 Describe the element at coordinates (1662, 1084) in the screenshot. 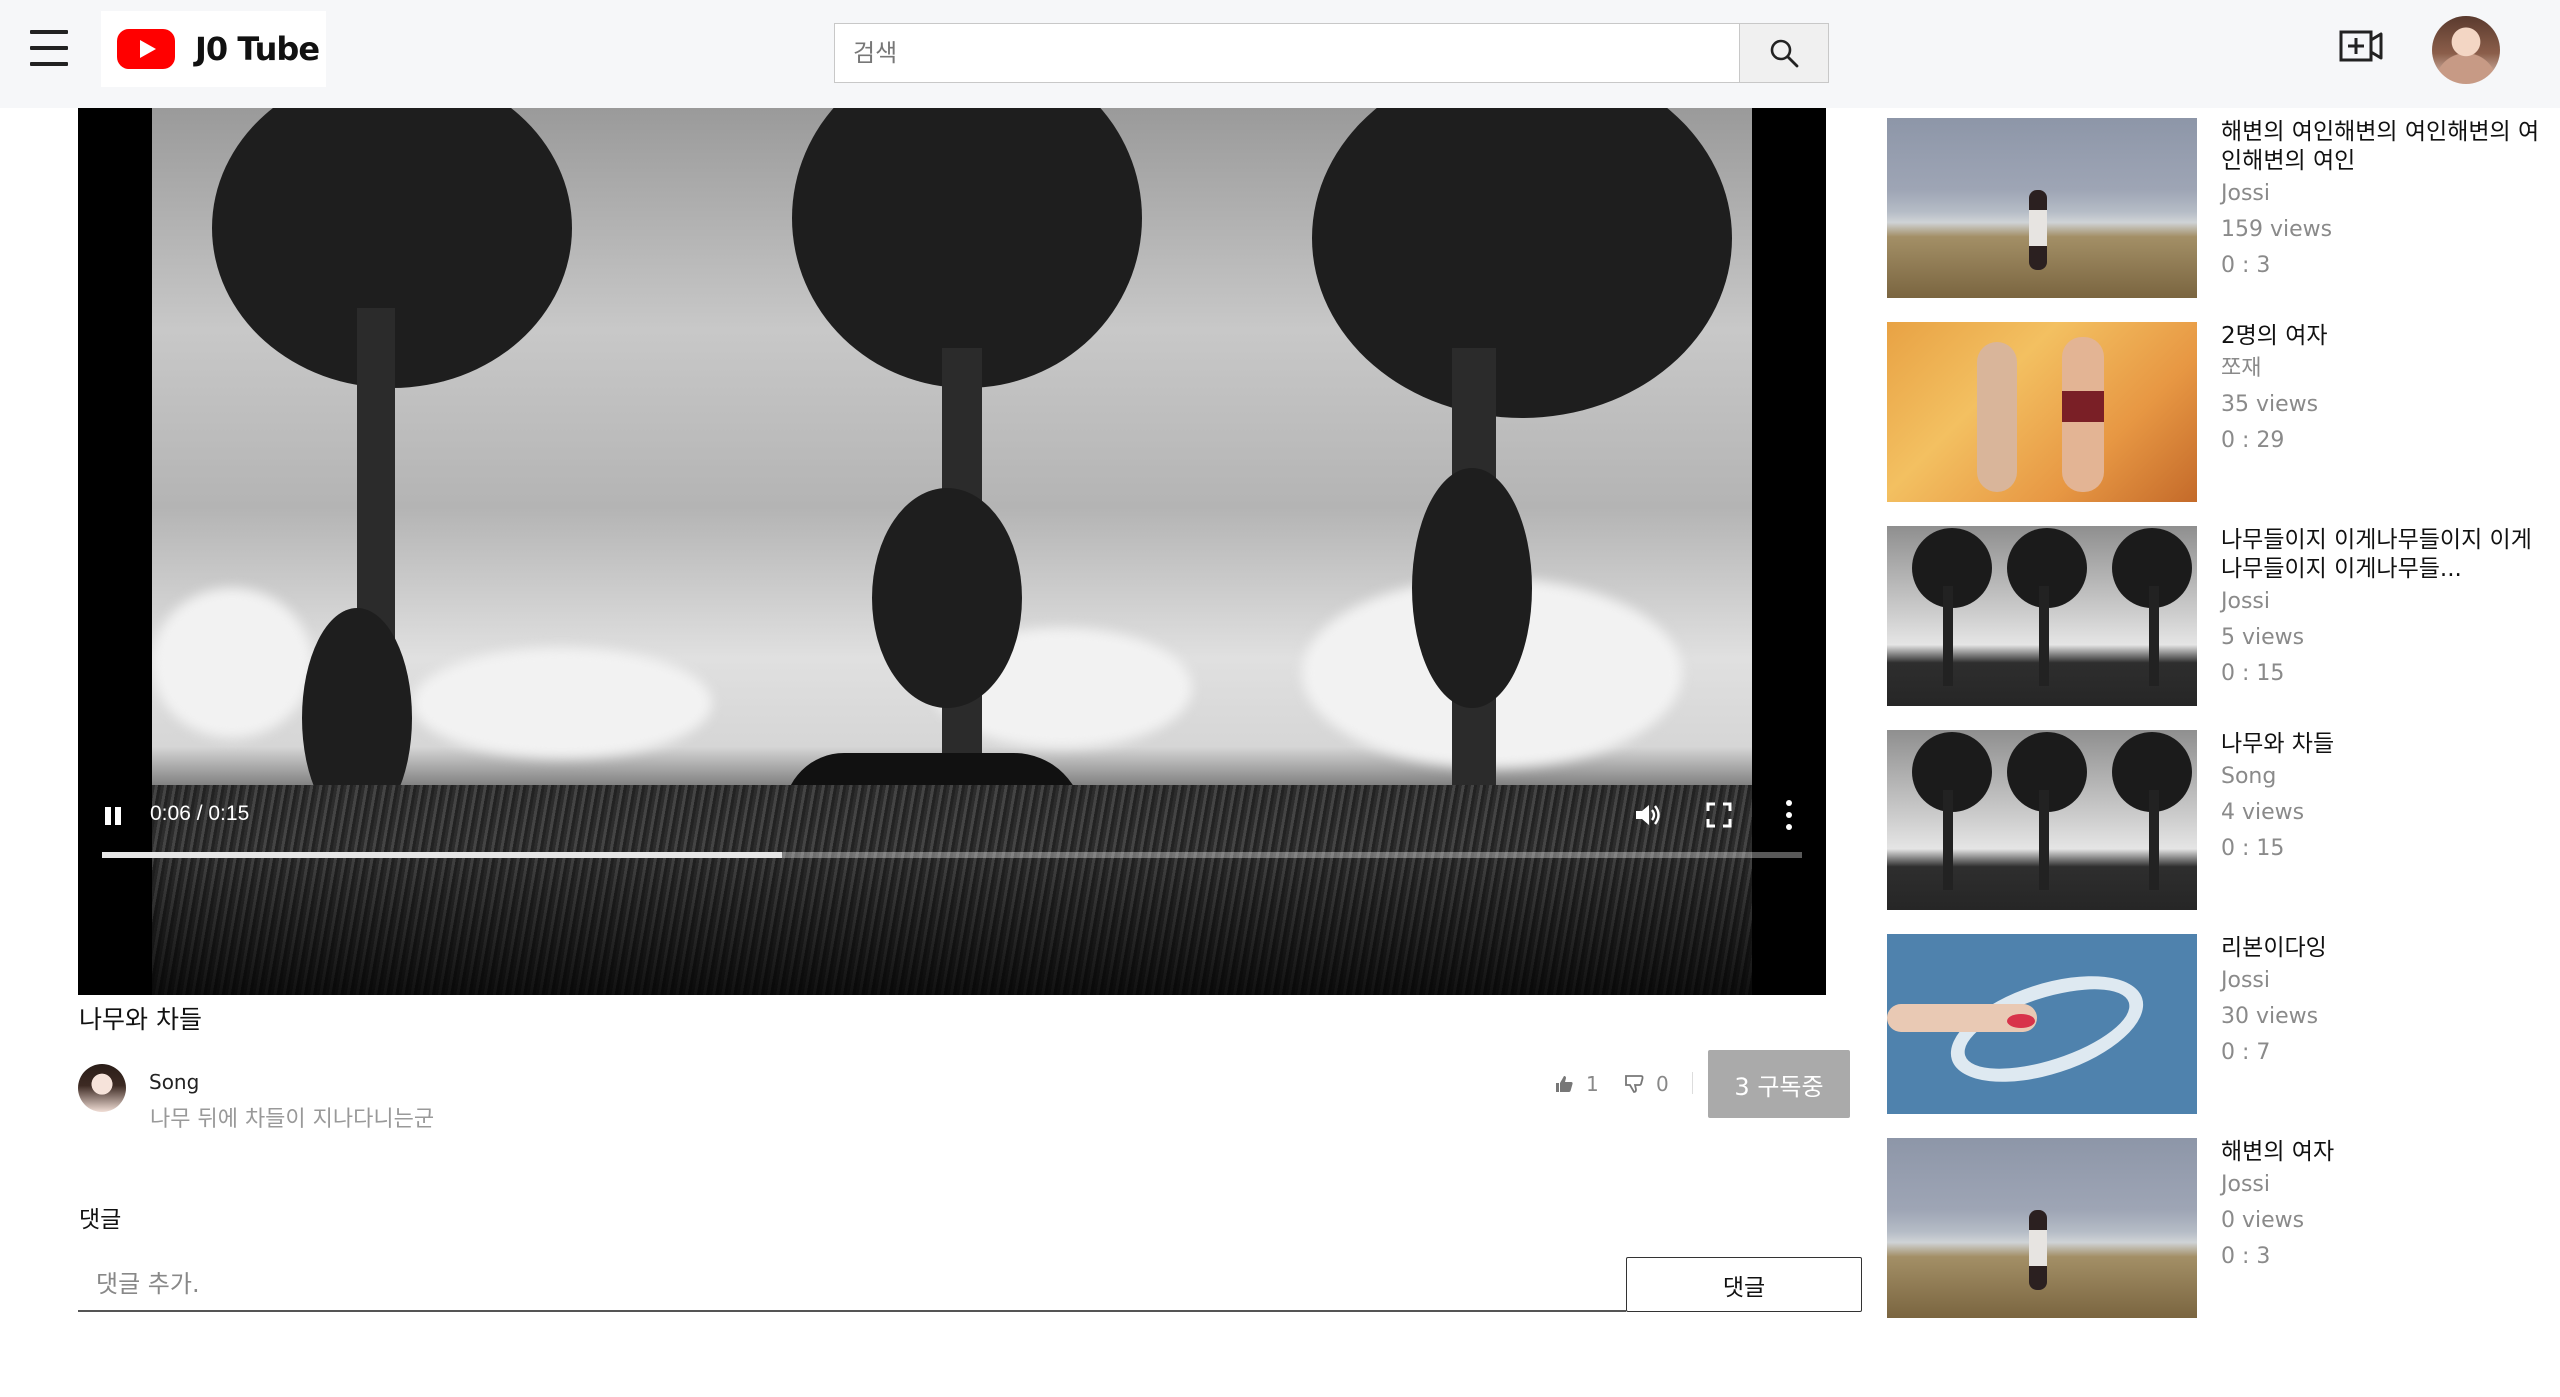

I see `dislike-count: 0` at that location.